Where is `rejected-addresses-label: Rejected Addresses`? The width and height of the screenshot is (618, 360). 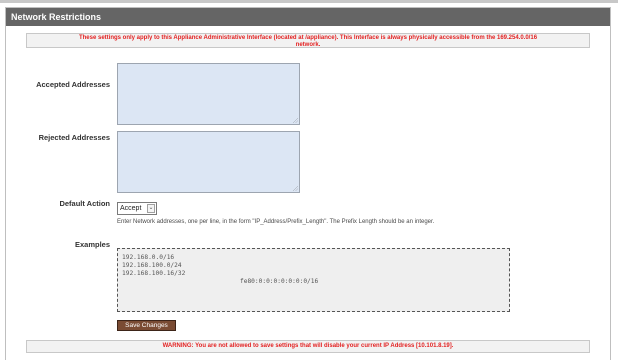
rejected-addresses-label: Rejected Addresses is located at coordinates (74, 137).